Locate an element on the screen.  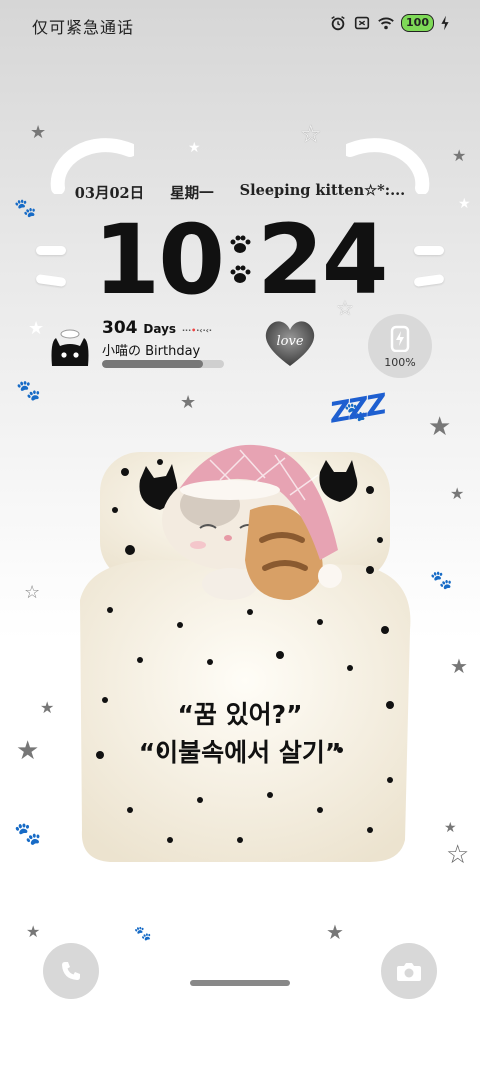
birthday-countdown-widget: 304 Days ···•·‹·‹· 小喵の Birthday is located at coordinates (143, 344).